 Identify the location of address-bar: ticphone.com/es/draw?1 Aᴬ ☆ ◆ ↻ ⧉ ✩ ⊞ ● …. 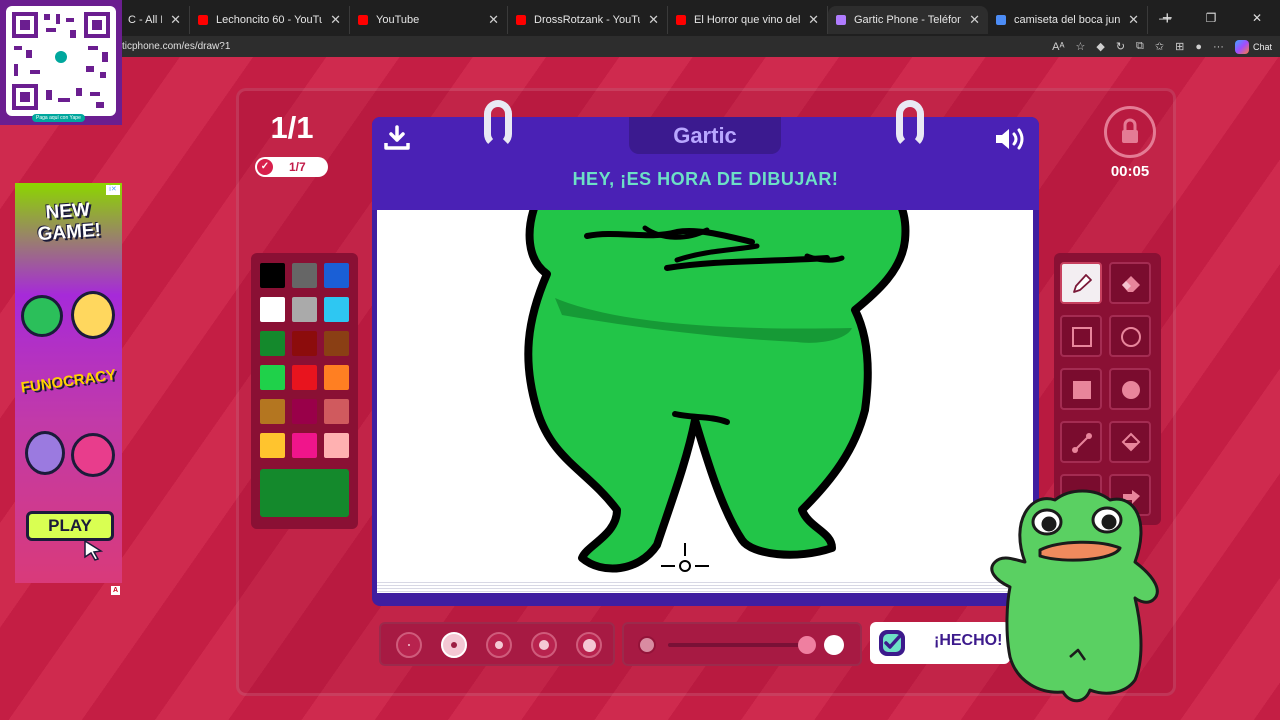
(640, 46).